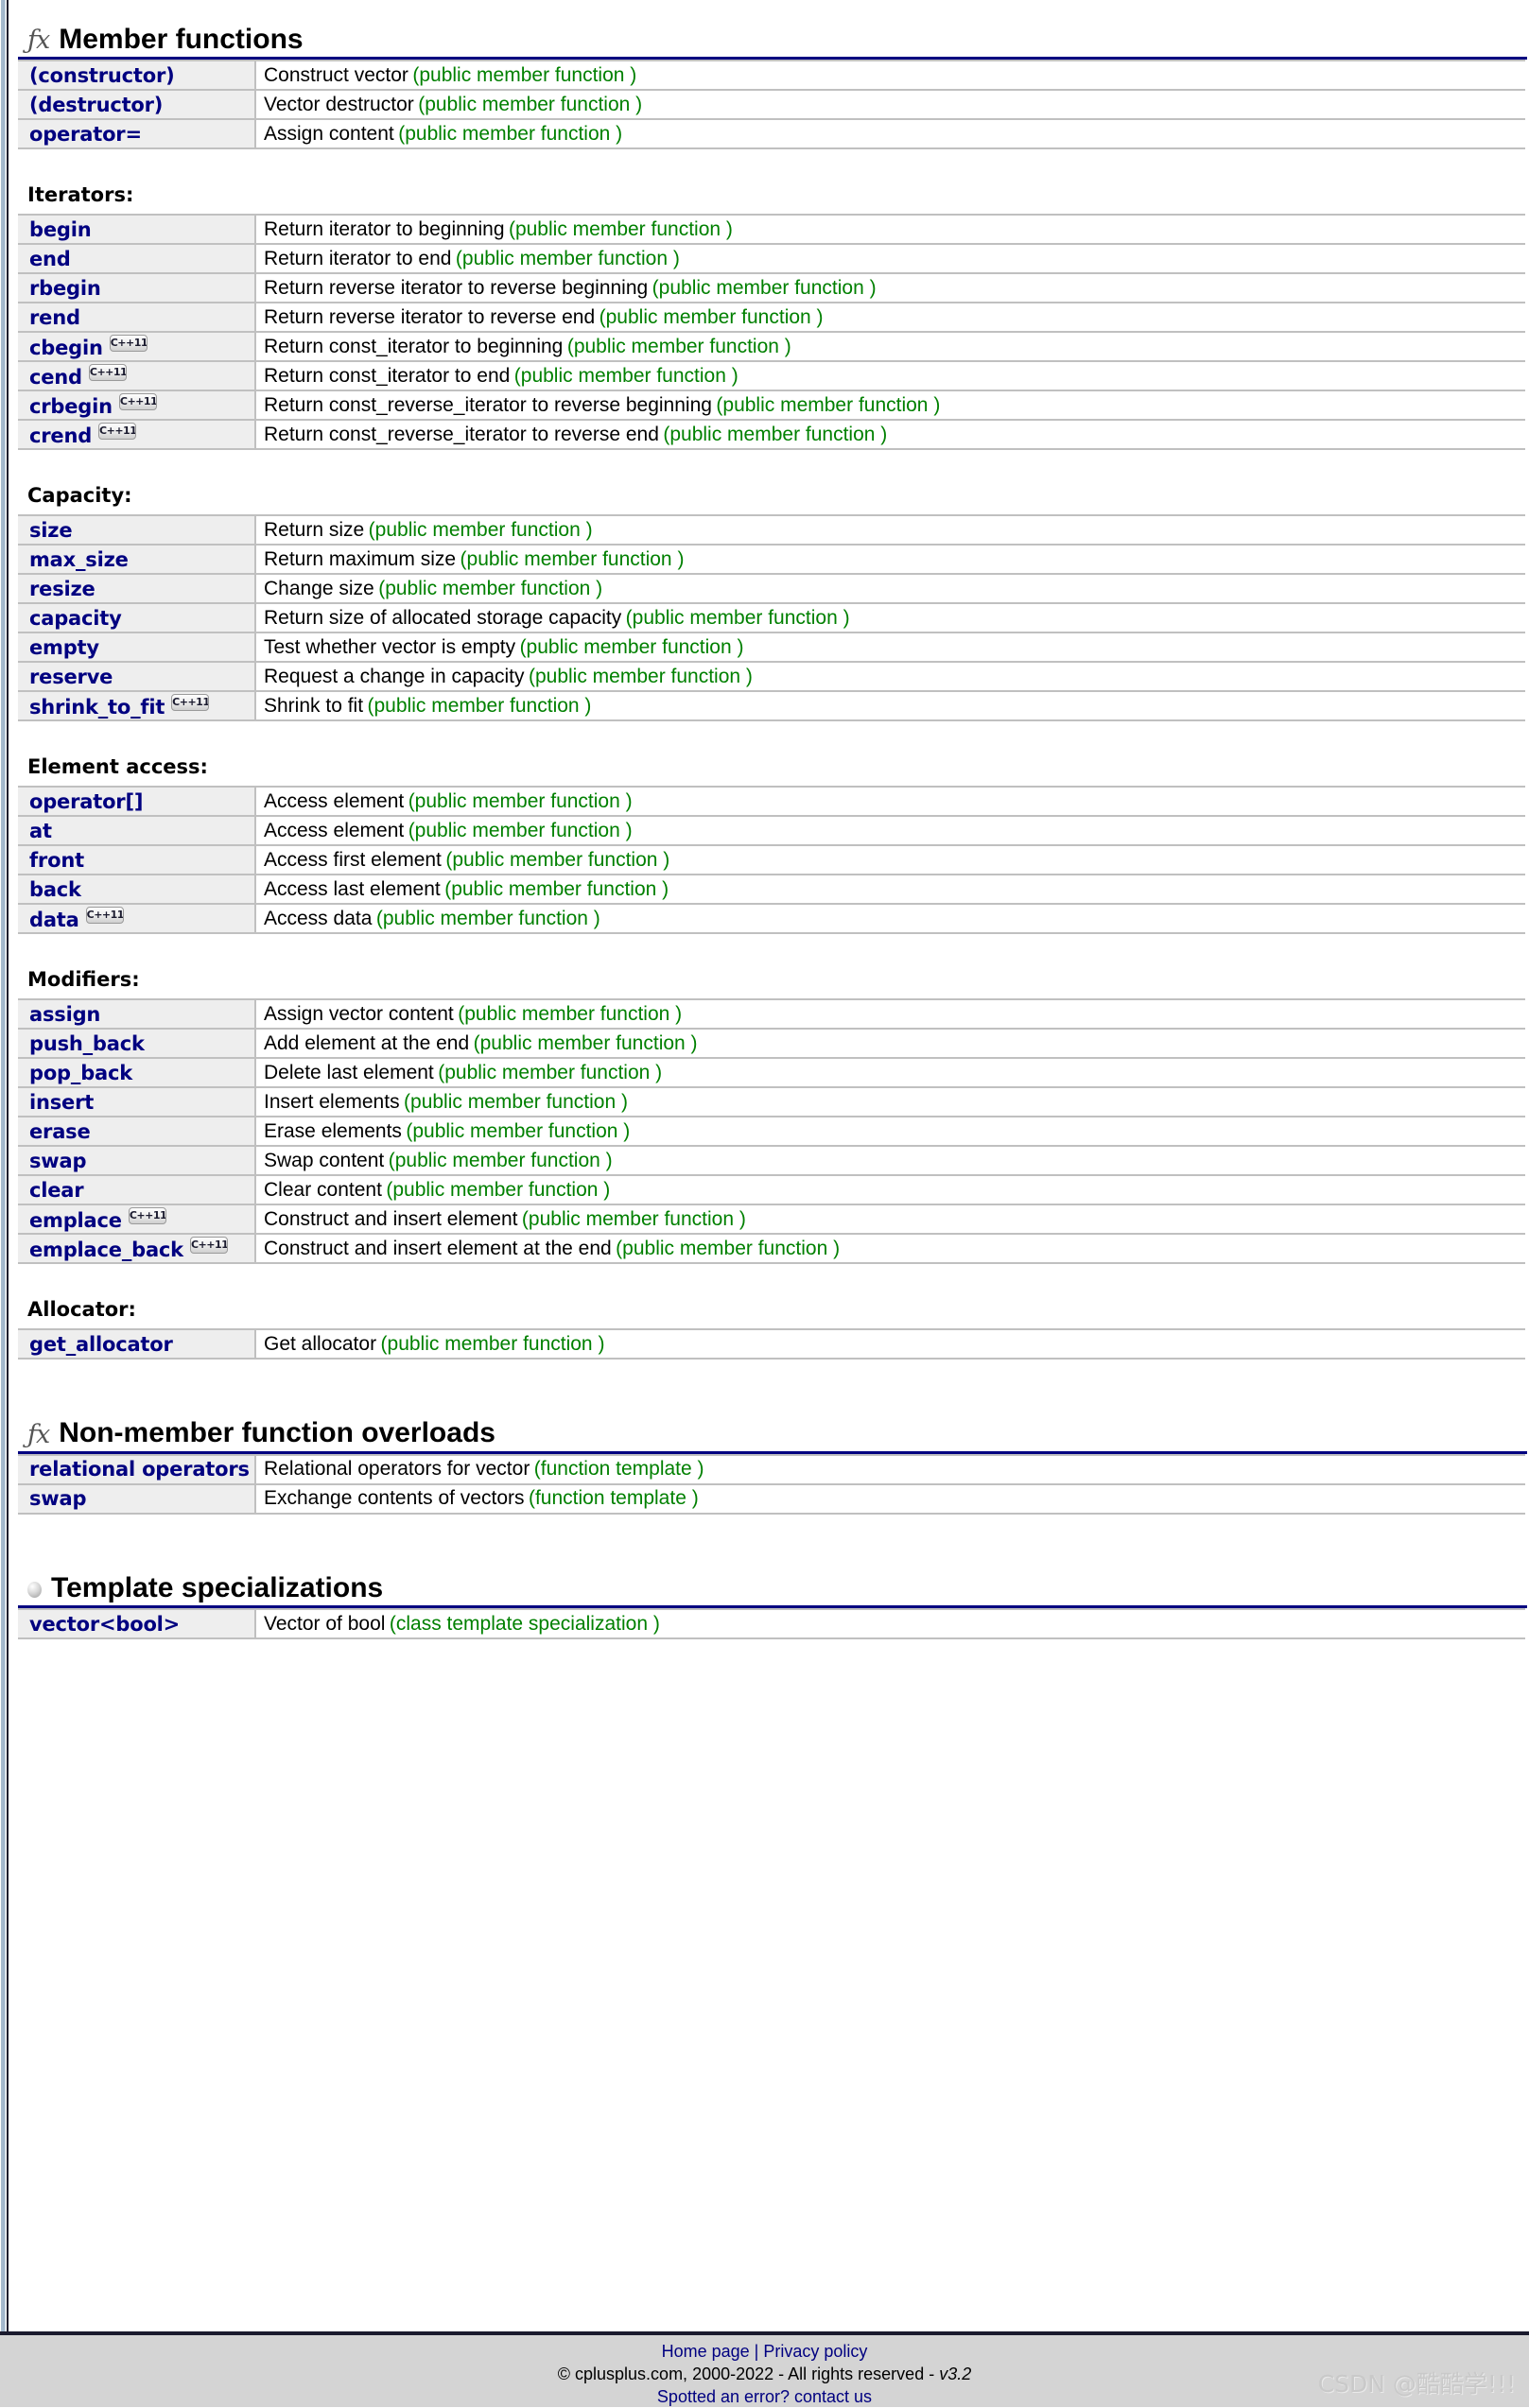 This screenshot has width=1529, height=2408. I want to click on spotted-error-link: Spotted an error? contact us, so click(765, 2396).